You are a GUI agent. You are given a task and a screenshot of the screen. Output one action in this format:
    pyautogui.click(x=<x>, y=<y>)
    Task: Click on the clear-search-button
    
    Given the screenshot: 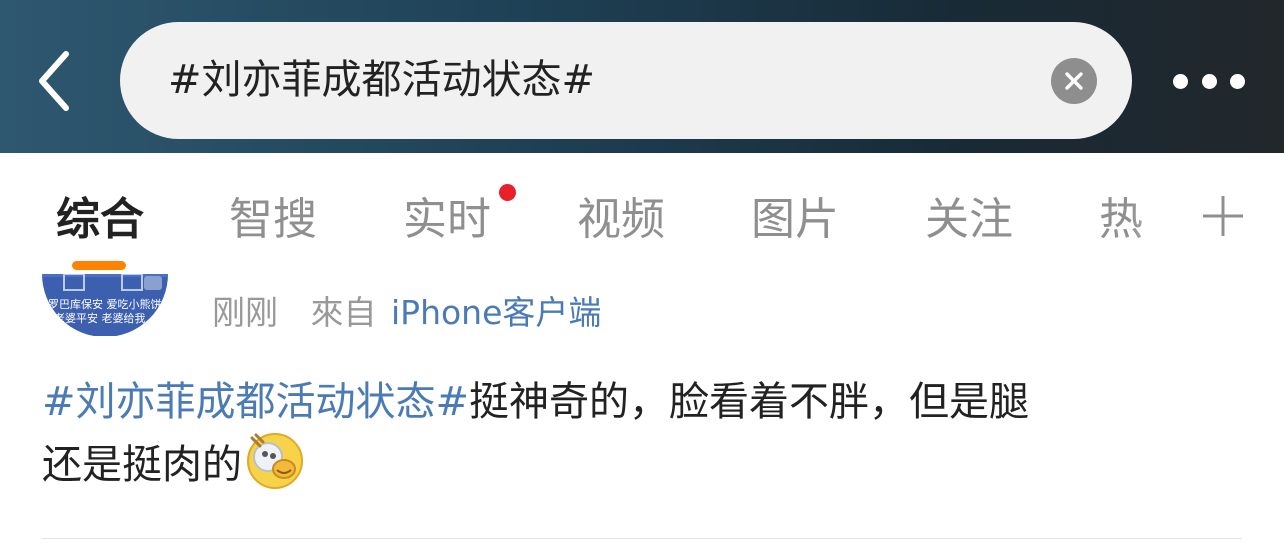 What is the action you would take?
    pyautogui.click(x=1074, y=81)
    